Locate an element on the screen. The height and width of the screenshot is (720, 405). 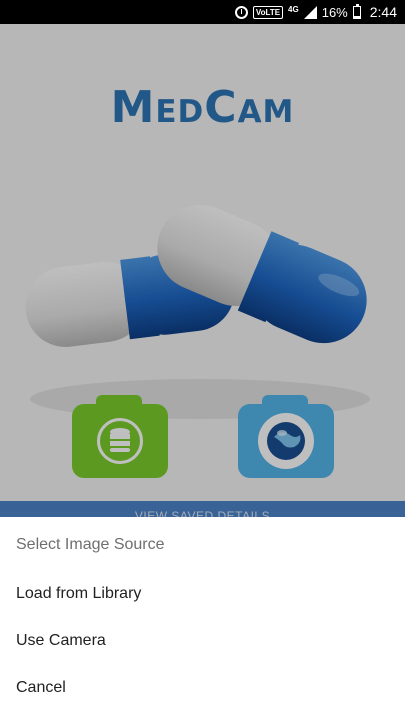
use-camera-option: Use Camera is located at coordinates (202, 641).